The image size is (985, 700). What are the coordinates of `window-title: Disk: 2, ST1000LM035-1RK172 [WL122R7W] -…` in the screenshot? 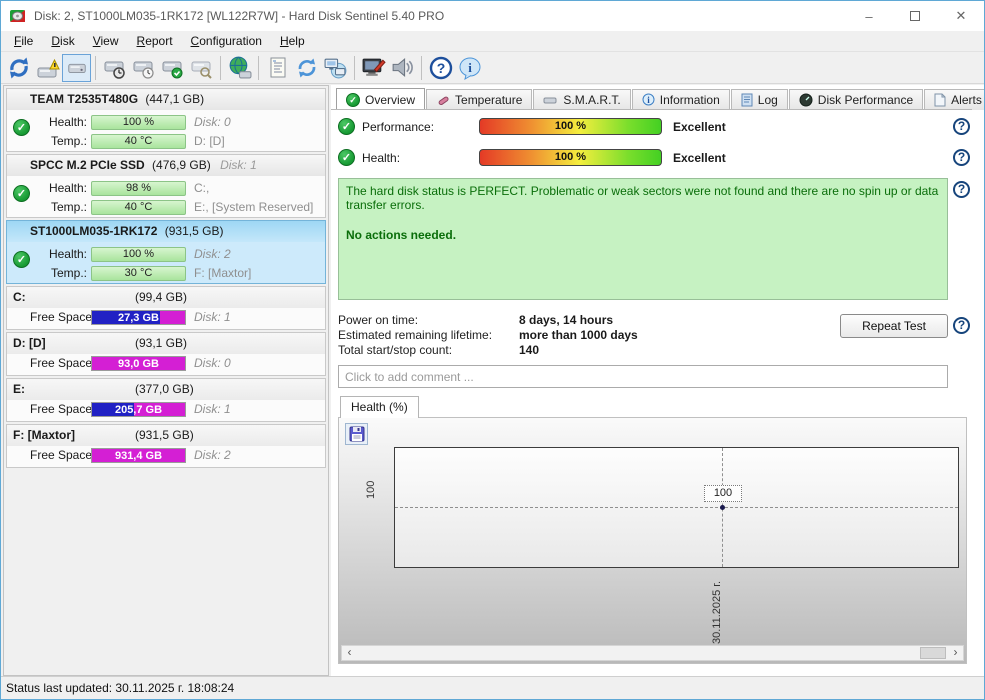 It's located at (239, 16).